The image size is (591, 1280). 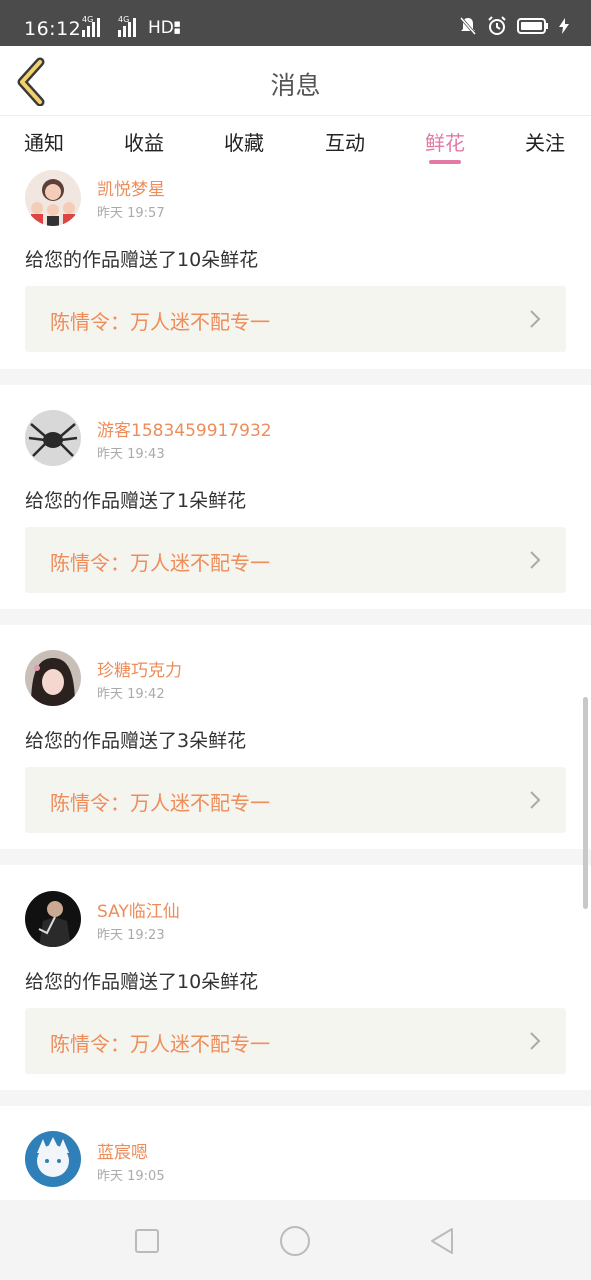 I want to click on sender-name: 游客1583459917932, so click(x=184, y=428).